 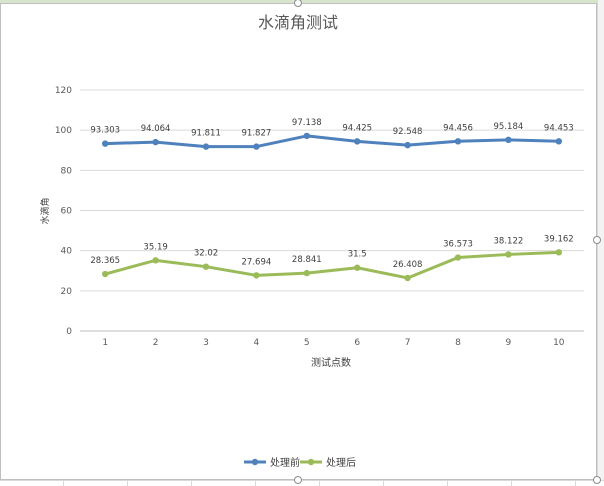 What do you see at coordinates (331, 362) in the screenshot?
I see `x-axis-title: 测试点数` at bounding box center [331, 362].